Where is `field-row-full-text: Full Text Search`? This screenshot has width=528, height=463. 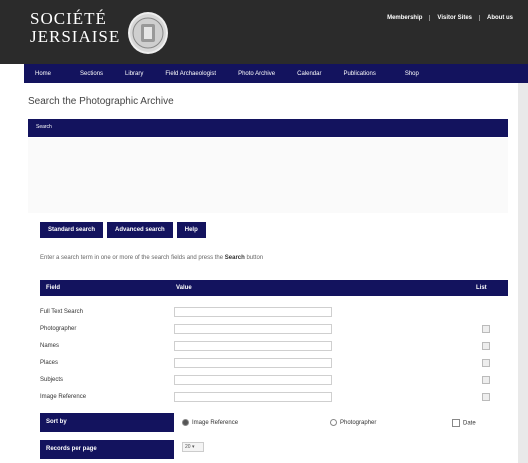
field-row-full-text: Full Text Search is located at coordinates (274, 313).